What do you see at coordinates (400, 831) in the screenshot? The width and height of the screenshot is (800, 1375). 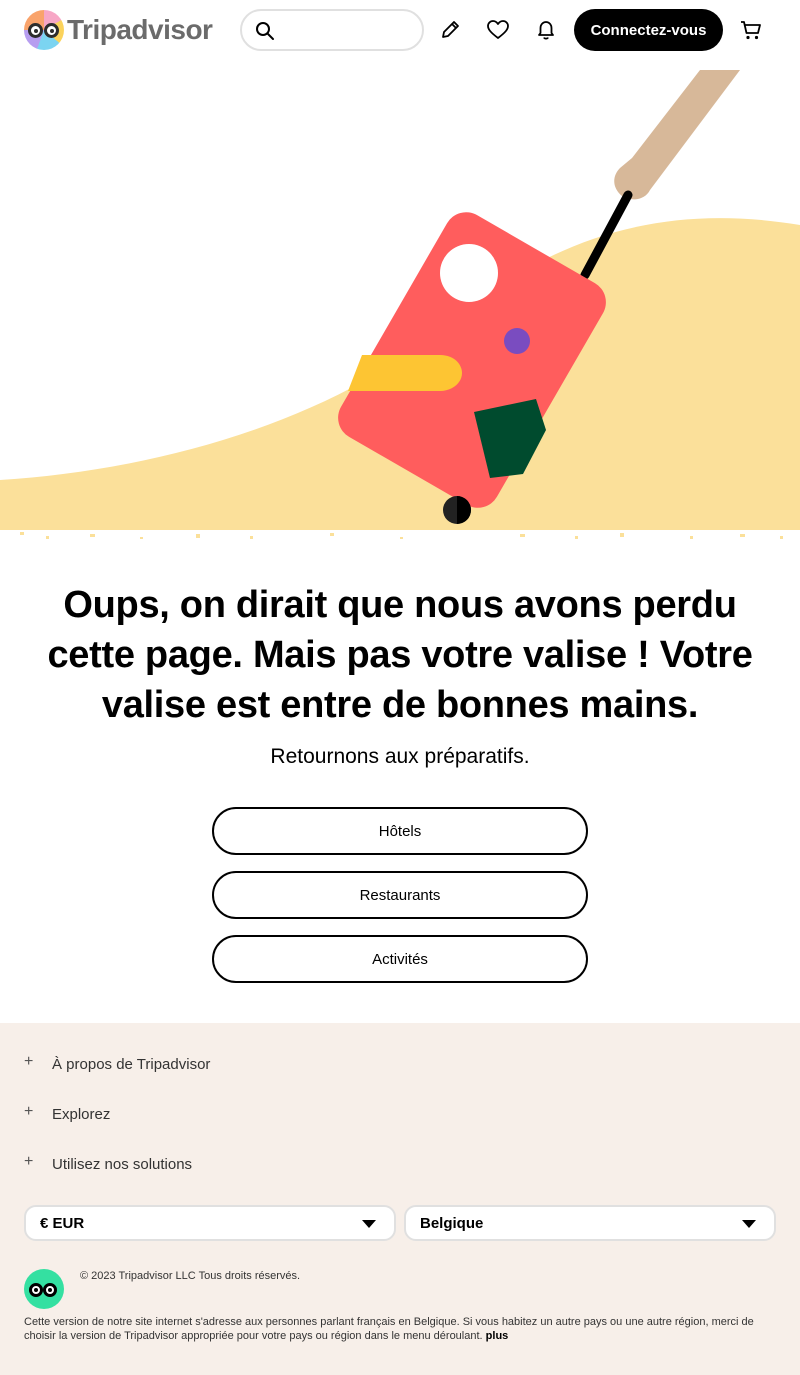 I see `hotels-button: Hôtels` at bounding box center [400, 831].